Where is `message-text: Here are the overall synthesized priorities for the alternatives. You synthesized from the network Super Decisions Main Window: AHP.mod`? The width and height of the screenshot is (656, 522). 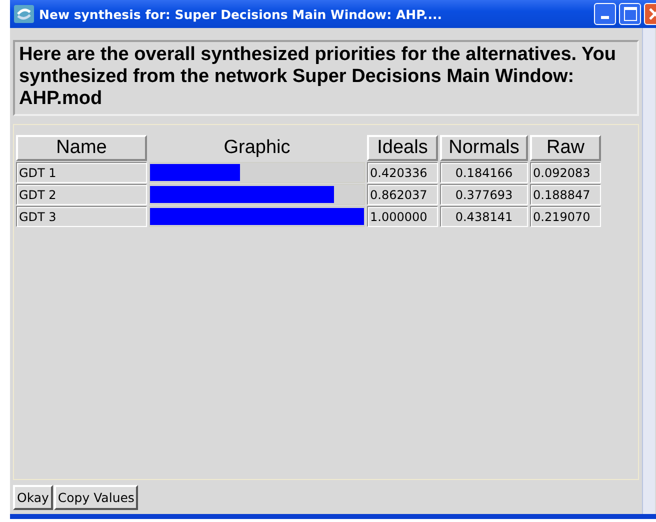 message-text: Here are the overall synthesized priorities for the alternatives. You synthesized from the network Super Decisions Main Window: AHP.mod is located at coordinates (326, 78).